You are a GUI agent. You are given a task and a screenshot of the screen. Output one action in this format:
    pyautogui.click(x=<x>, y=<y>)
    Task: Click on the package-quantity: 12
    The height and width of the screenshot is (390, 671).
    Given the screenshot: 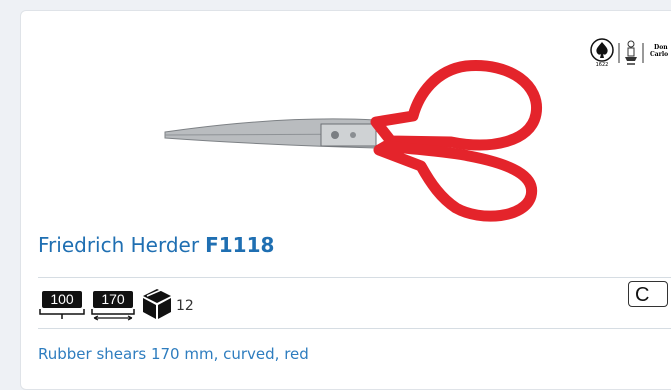 What is the action you would take?
    pyautogui.click(x=185, y=306)
    